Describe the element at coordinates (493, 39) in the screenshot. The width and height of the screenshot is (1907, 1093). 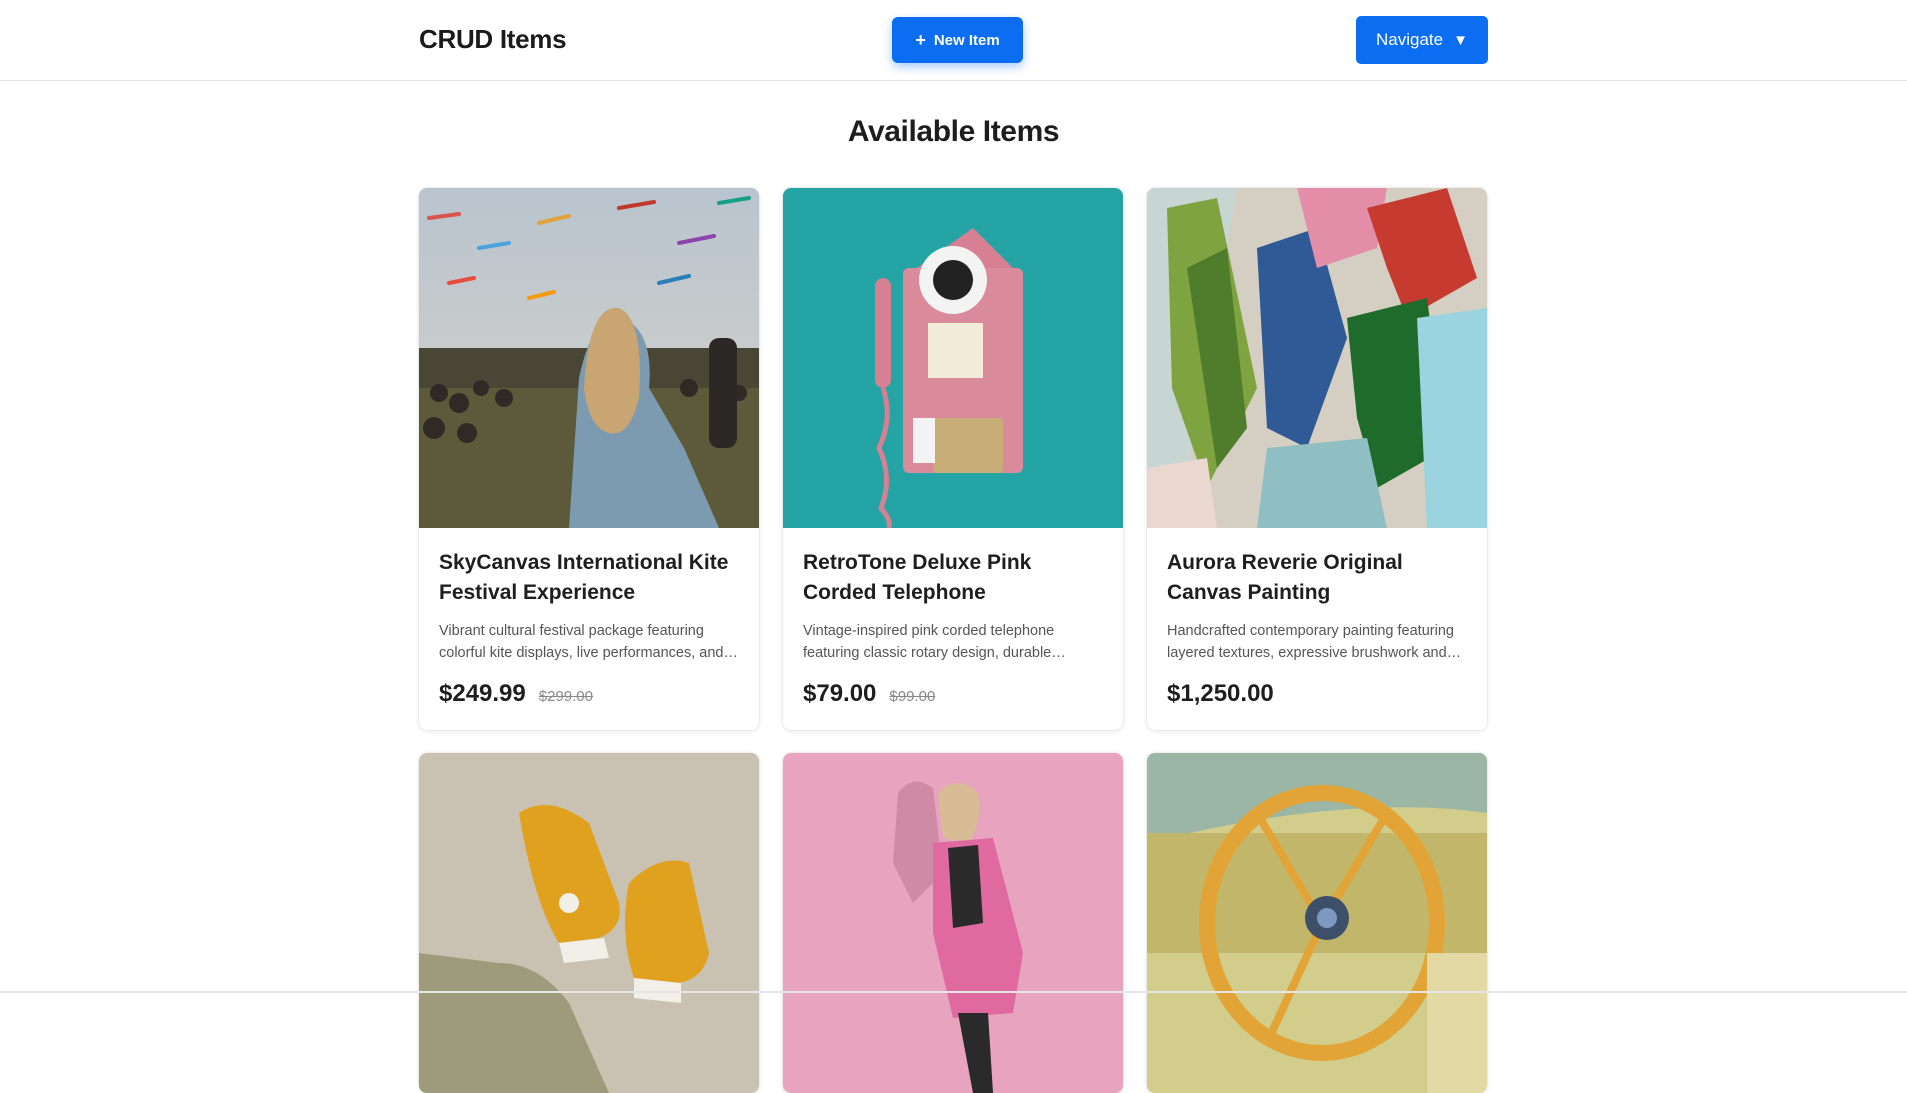
I see `brand-title: CRUD Items` at that location.